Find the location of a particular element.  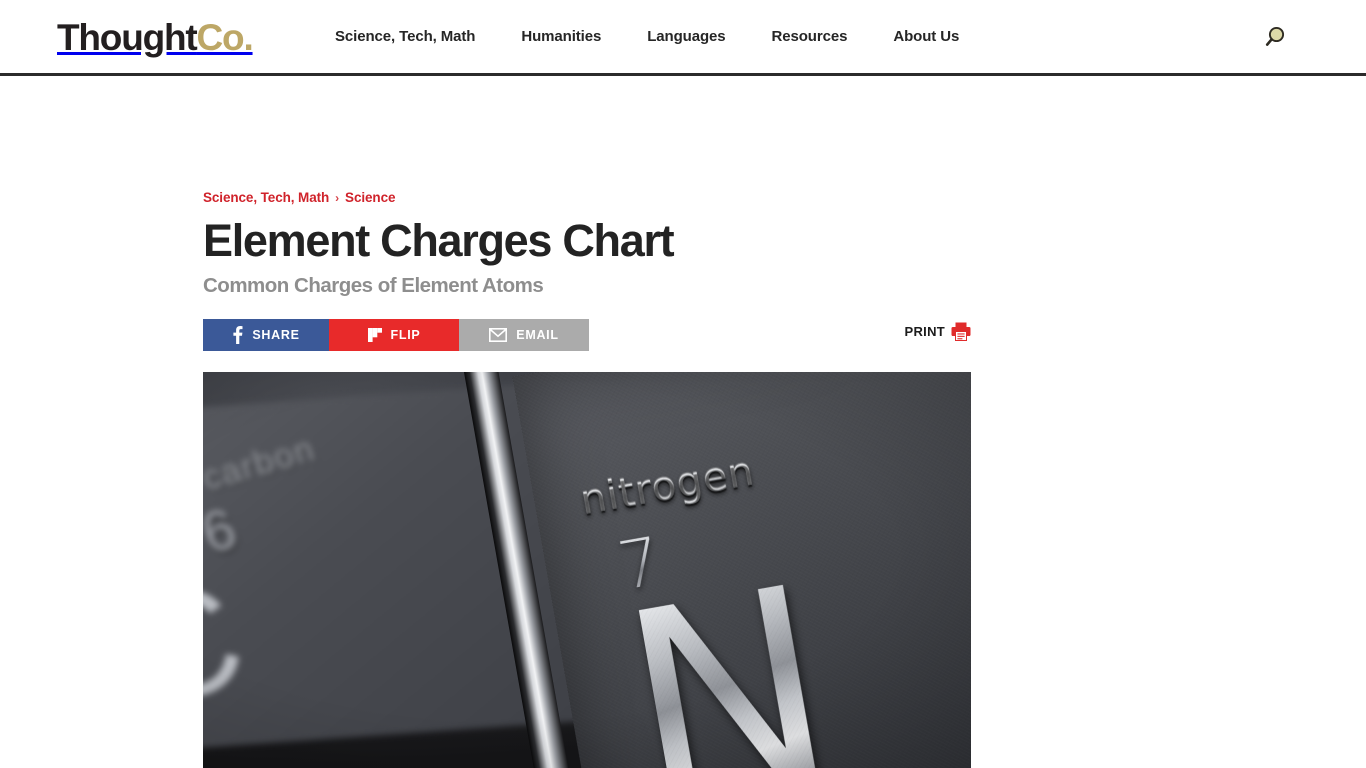

nav-science-tech-math: Science, Tech, Math is located at coordinates (405, 36).